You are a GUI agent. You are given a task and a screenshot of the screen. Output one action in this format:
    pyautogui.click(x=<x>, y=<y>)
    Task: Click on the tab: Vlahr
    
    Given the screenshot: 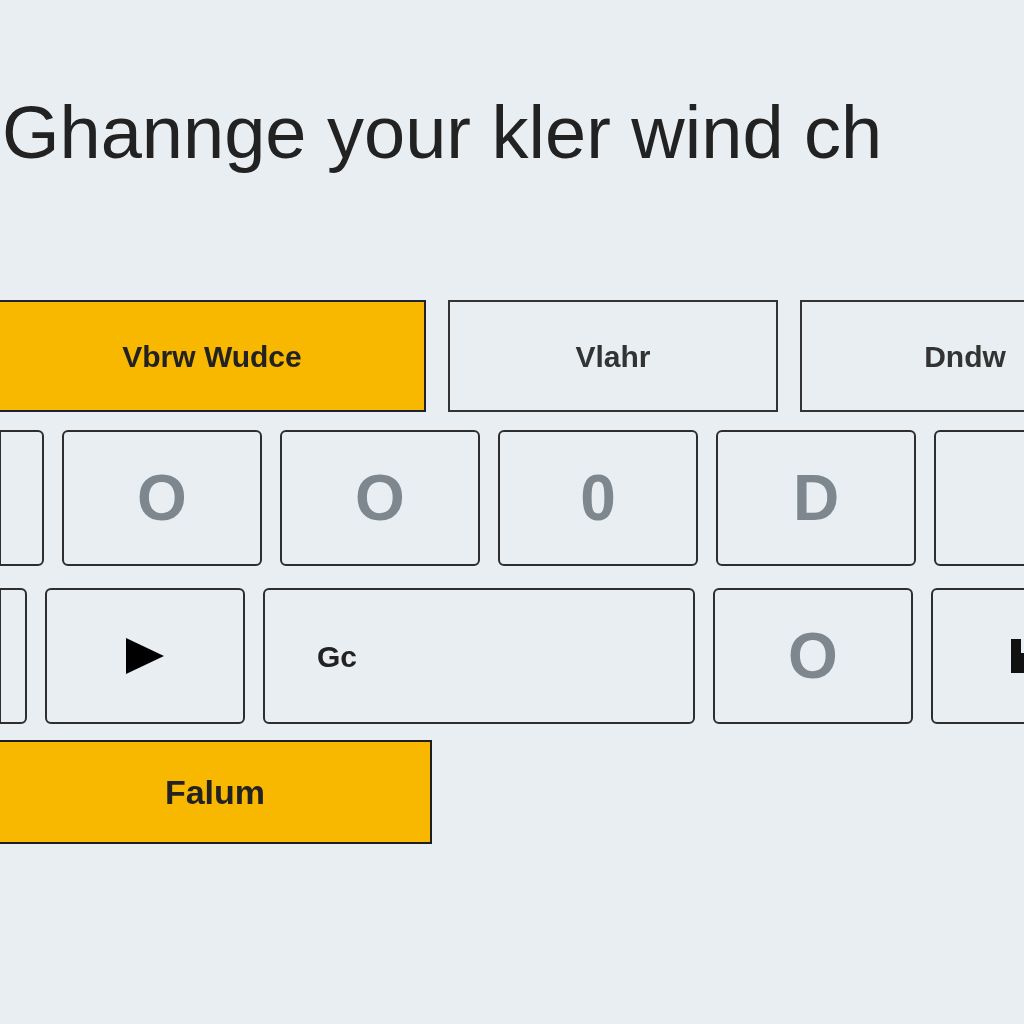 What is the action you would take?
    pyautogui.click(x=613, y=356)
    